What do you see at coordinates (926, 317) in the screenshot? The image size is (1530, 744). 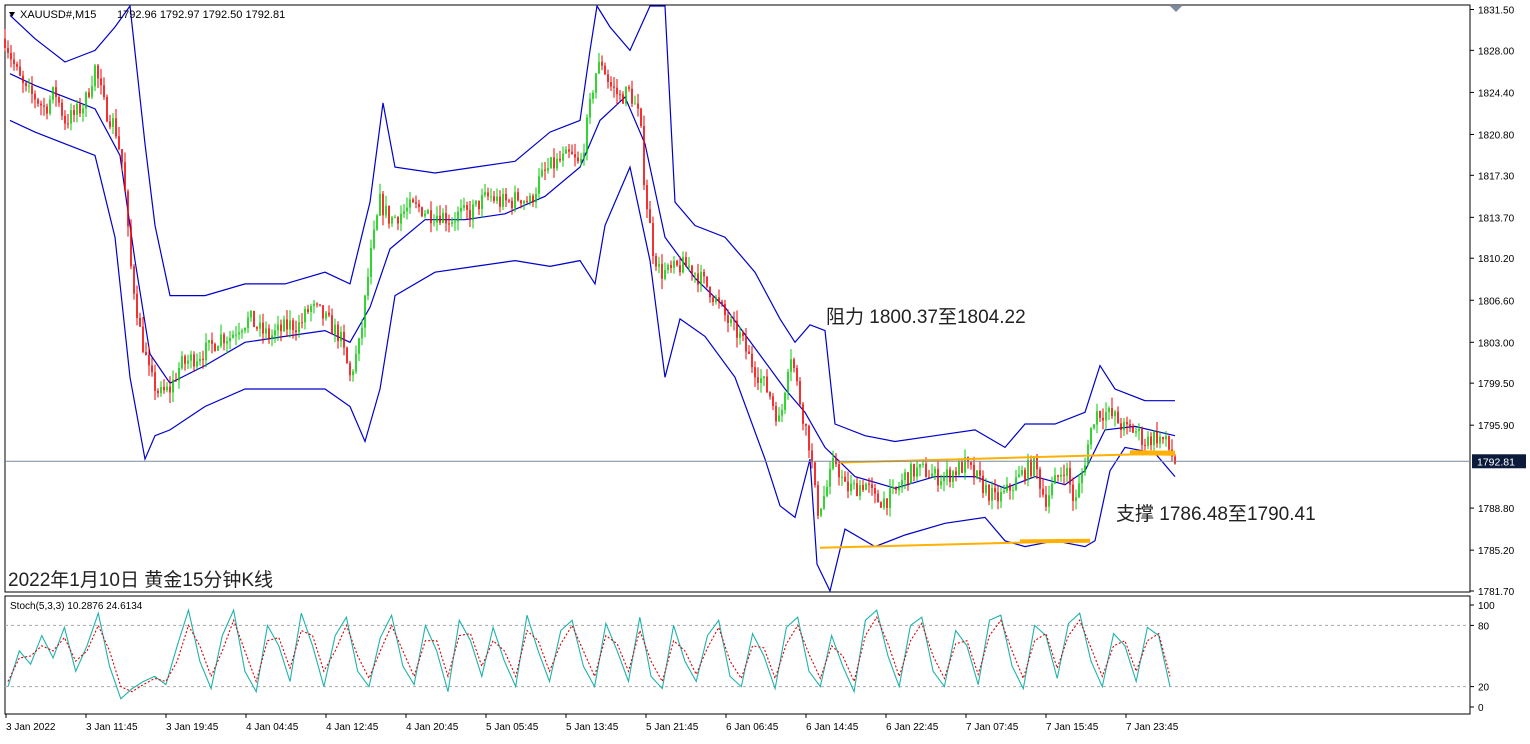 I see `resistance-annotation: 阻力 1800.37至1804.22` at bounding box center [926, 317].